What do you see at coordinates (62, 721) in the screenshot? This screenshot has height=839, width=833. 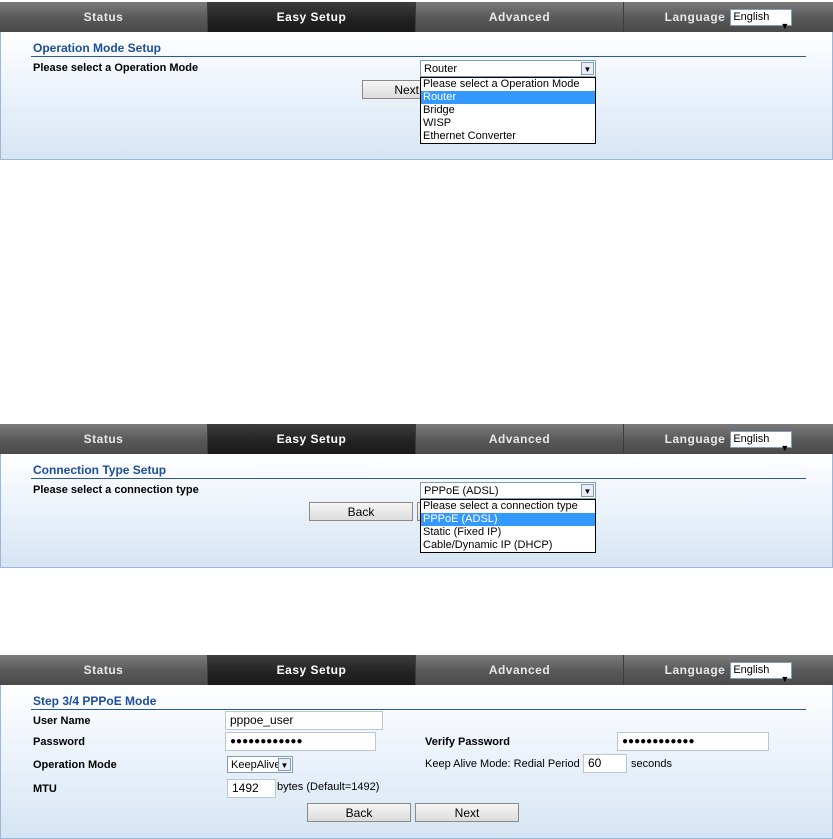 I see `user-name-label: User Name` at bounding box center [62, 721].